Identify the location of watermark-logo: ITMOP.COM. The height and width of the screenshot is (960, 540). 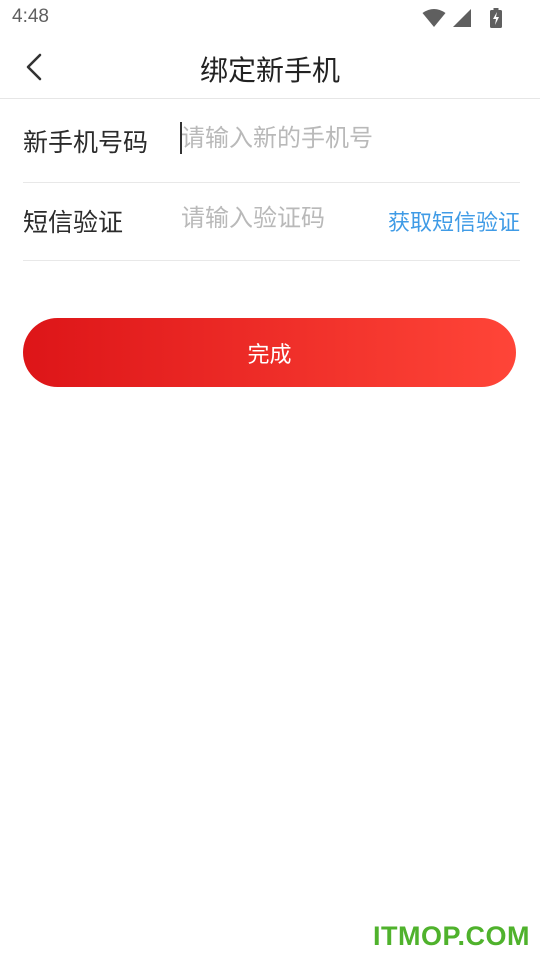
(451, 936).